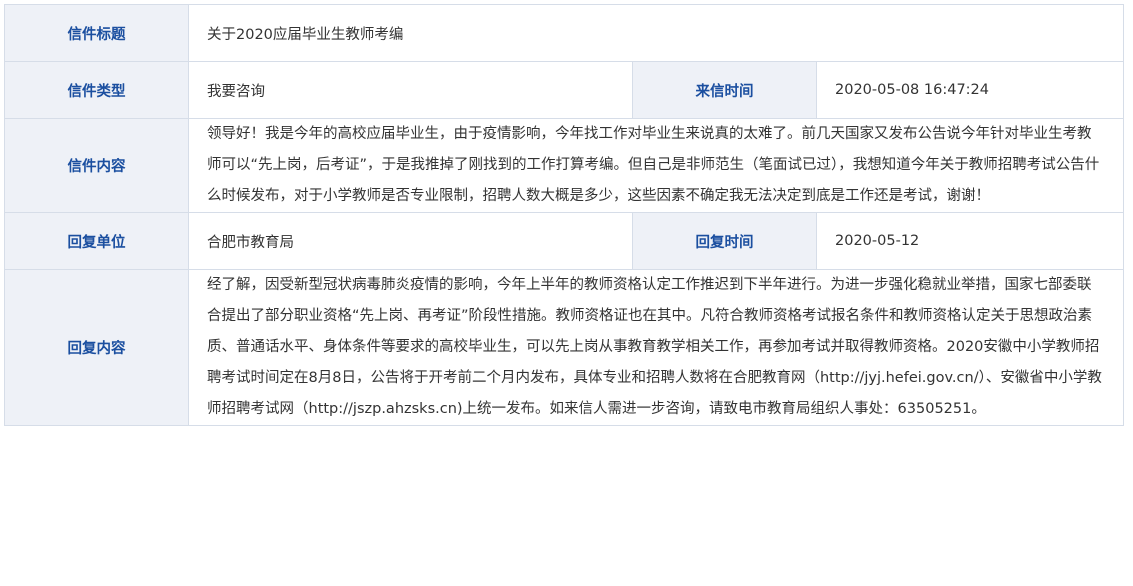  Describe the element at coordinates (96, 241) in the screenshot. I see `reply-unit-label: 回复单位` at that location.